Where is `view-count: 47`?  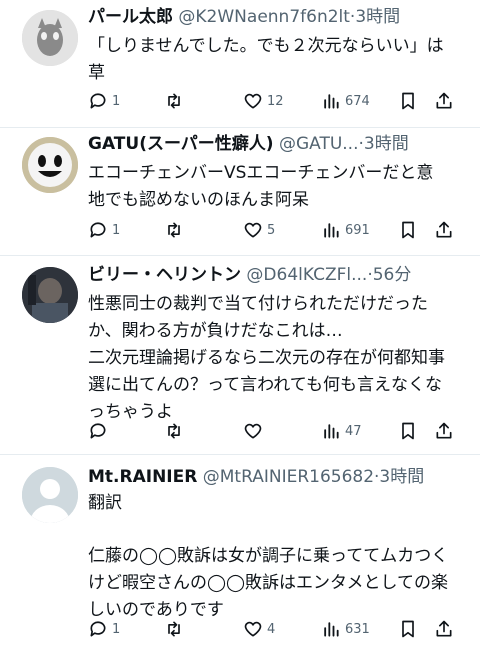
view-count: 47 is located at coordinates (353, 431).